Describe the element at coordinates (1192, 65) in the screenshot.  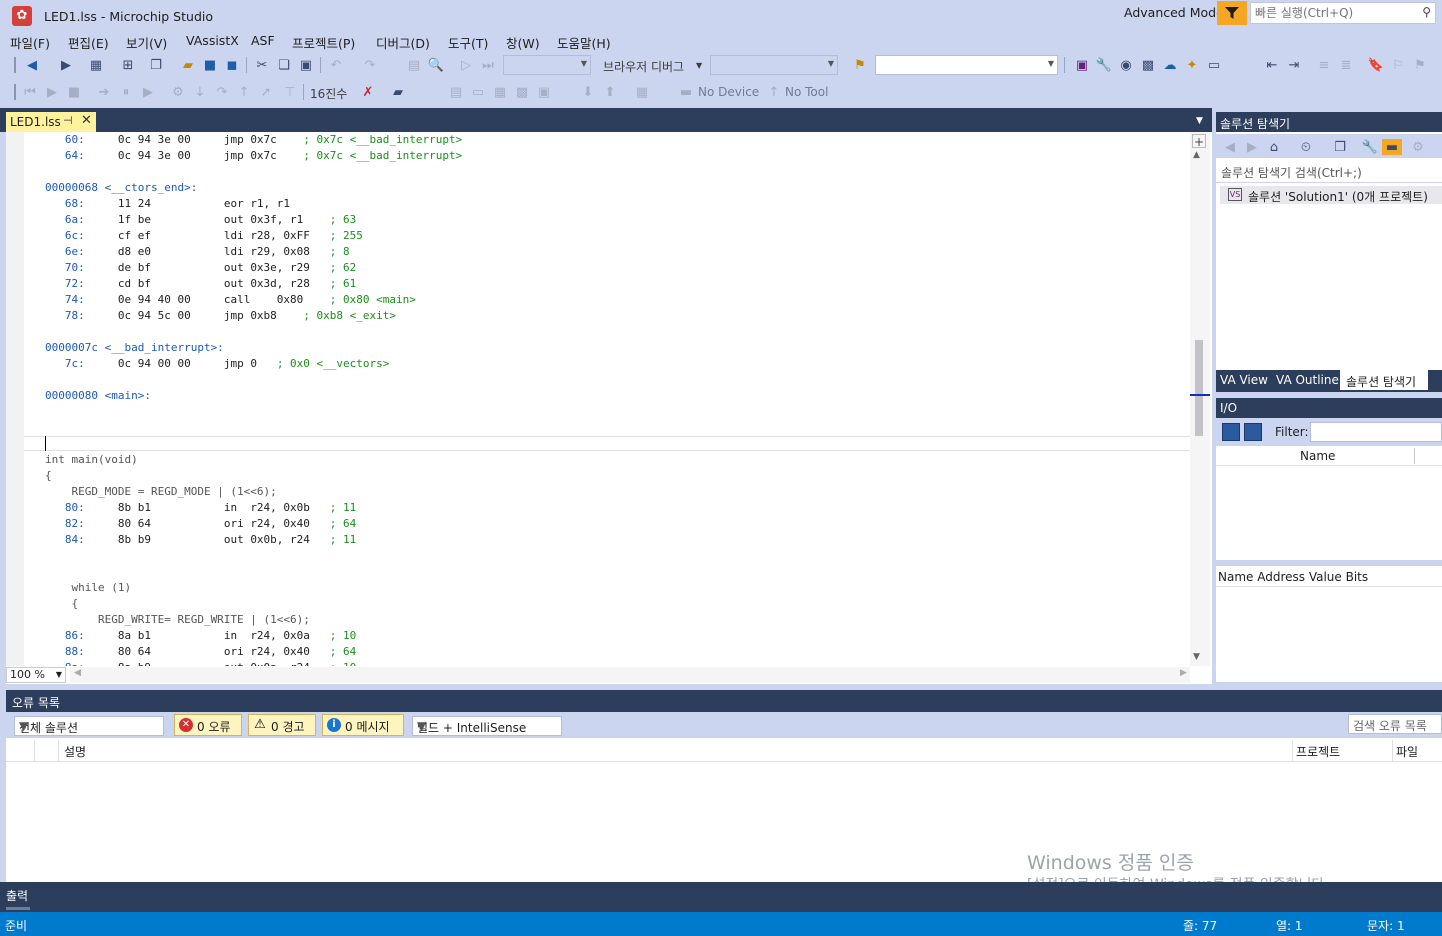
I see `asf-wizard-icon: ✦` at that location.